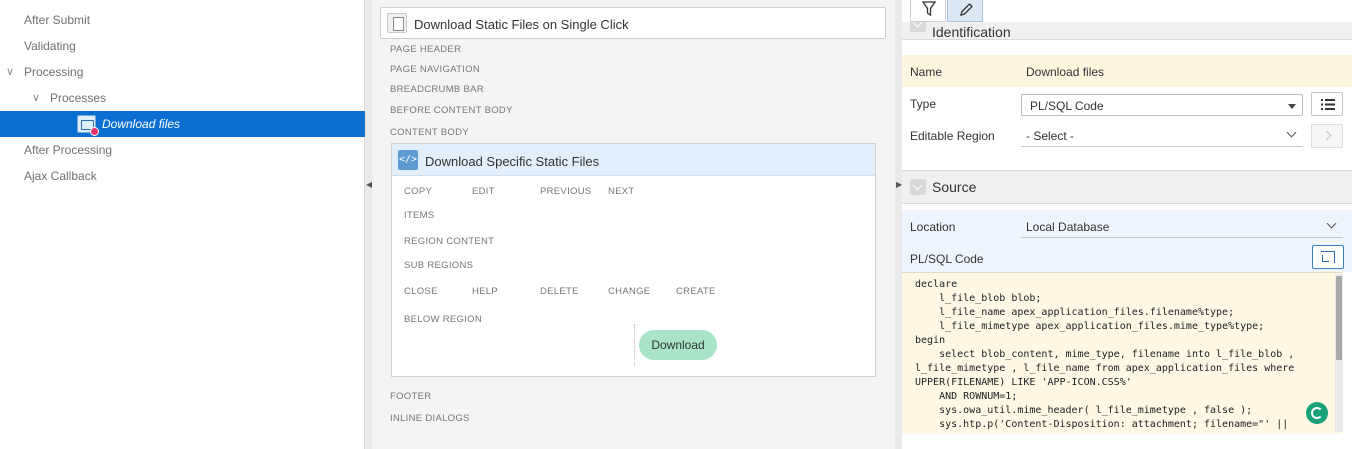  What do you see at coordinates (926, 72) in the screenshot?
I see `property-label: Name` at bounding box center [926, 72].